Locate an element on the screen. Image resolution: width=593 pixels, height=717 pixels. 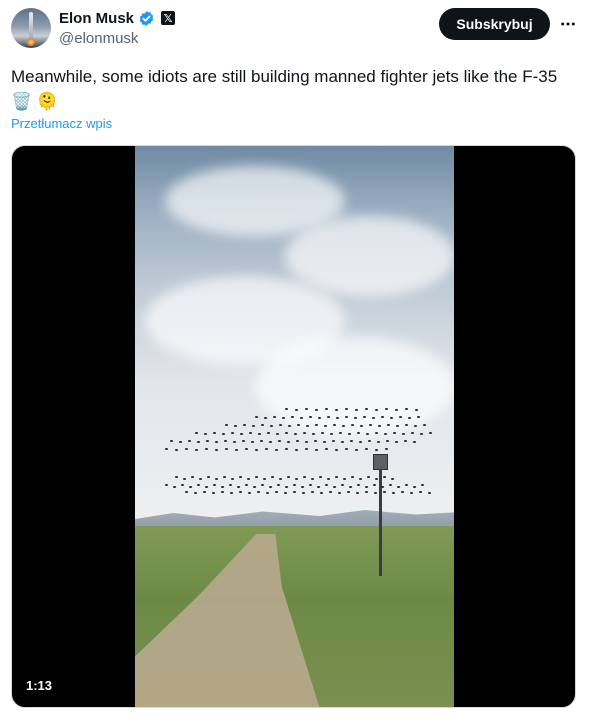
video-pole-box is located at coordinates (380, 462).